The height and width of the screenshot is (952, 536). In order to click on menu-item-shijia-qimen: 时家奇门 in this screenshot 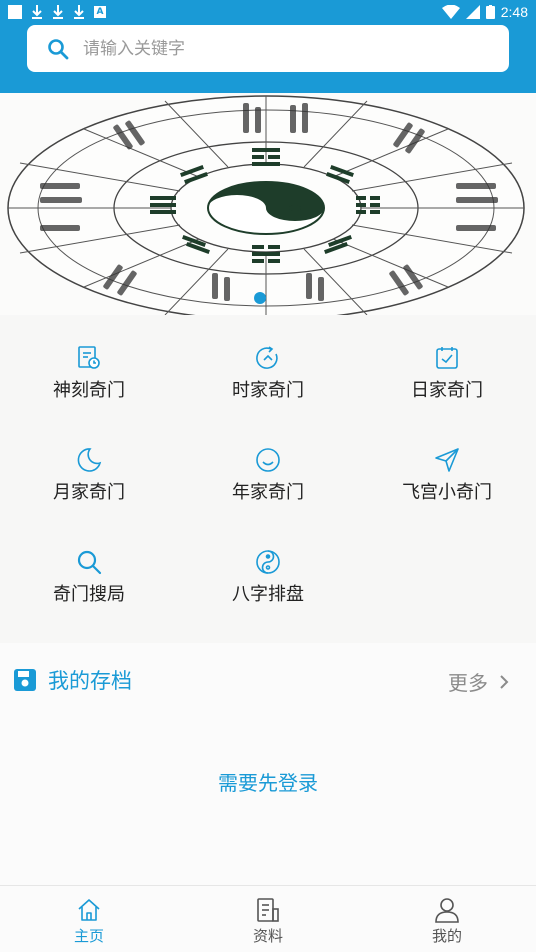, I will do `click(268, 366)`.